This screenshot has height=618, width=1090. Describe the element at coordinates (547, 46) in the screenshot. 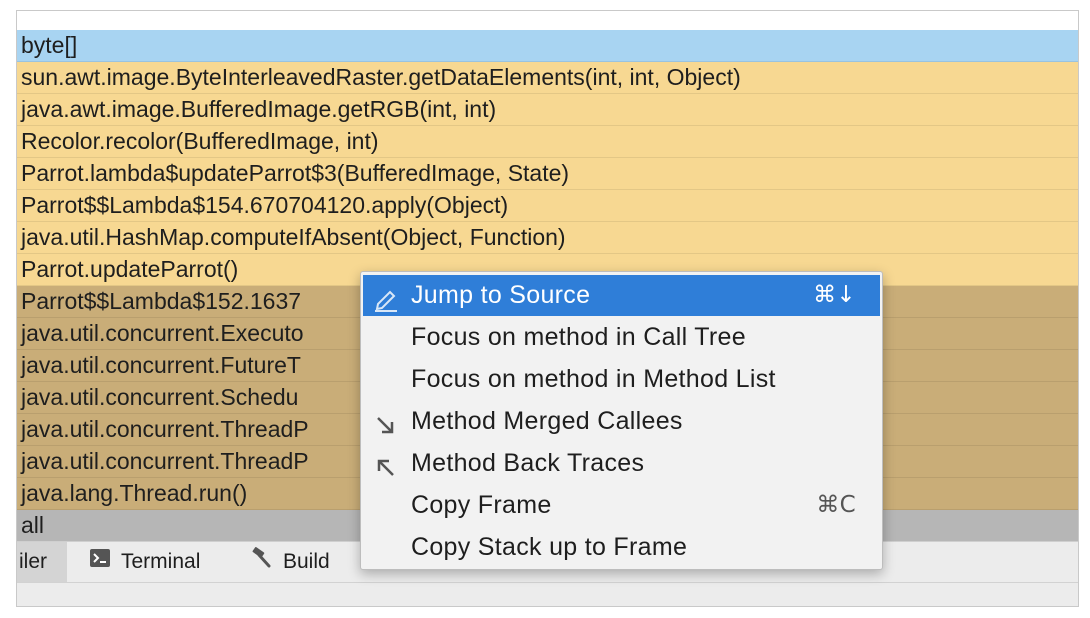

I see `frame-row: byte[]` at that location.